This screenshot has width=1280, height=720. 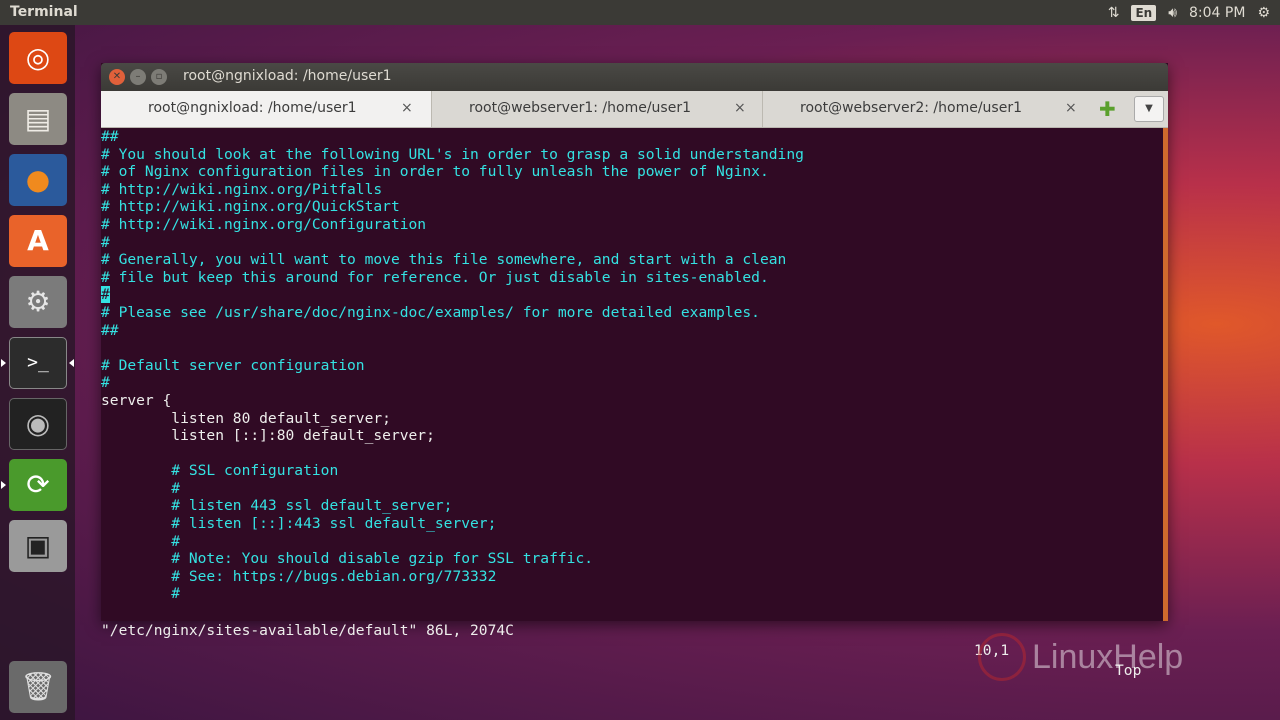 I want to click on ubuntu-logo-icon: ◎, so click(x=38, y=57).